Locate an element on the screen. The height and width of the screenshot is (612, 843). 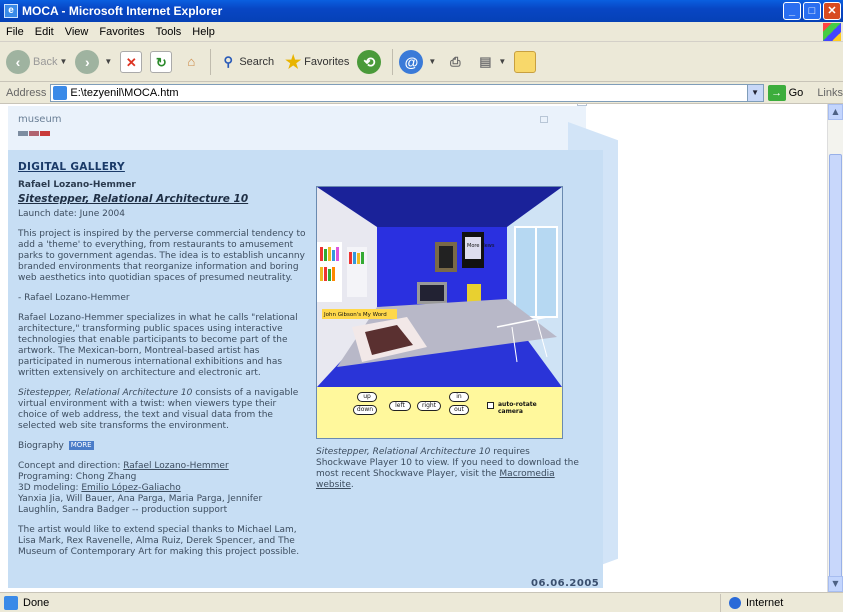
history-icon: ⟲ is located at coordinates (369, 61).